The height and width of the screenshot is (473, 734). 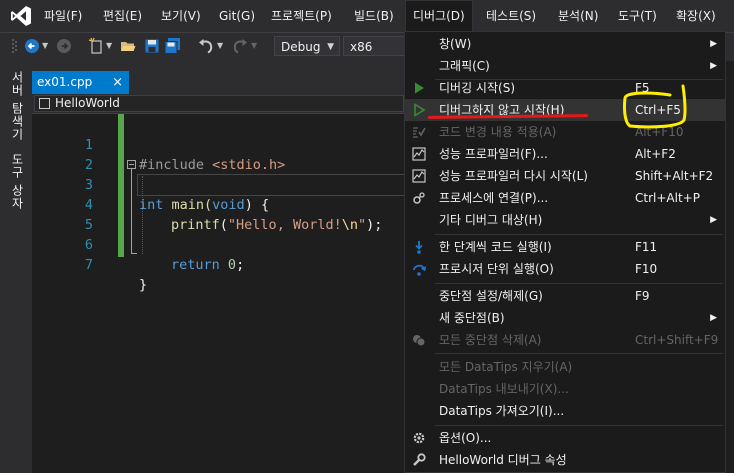 I want to click on menu-item-start-debugging: 디버깅 시작(S) F5, so click(x=565, y=88).